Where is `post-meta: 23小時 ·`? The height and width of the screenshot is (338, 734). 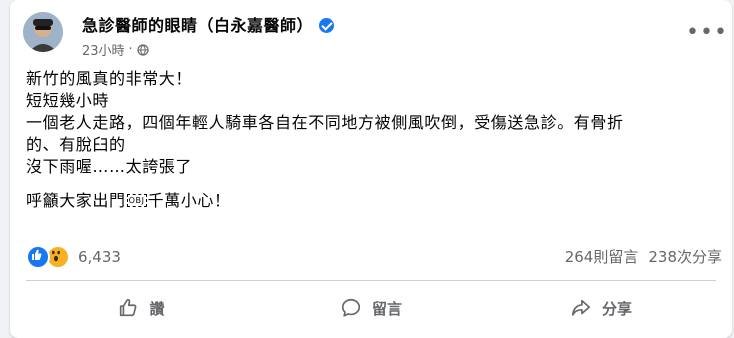 post-meta: 23小時 · is located at coordinates (115, 49).